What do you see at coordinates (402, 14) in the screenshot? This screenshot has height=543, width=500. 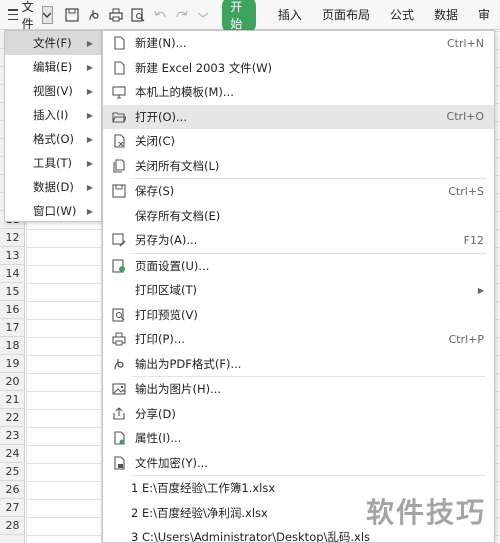 I see `tab-formulas: 公式` at bounding box center [402, 14].